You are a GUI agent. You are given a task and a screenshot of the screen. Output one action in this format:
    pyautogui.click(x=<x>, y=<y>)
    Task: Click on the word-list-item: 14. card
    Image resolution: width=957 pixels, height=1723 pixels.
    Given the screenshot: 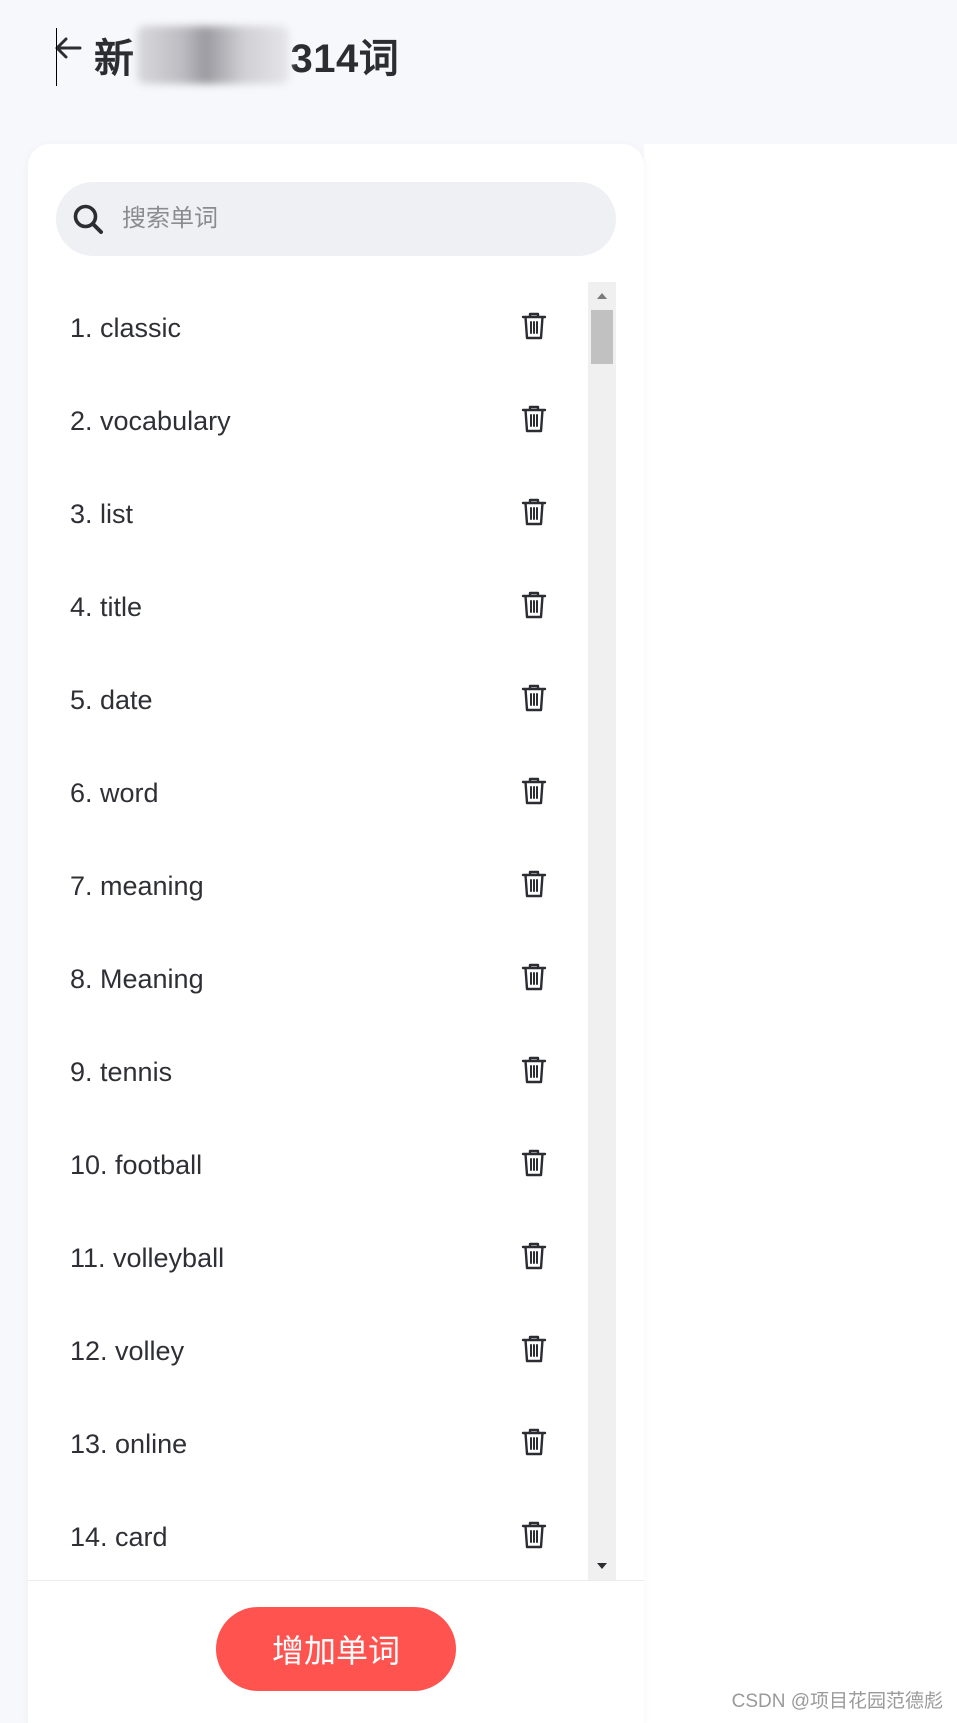 What is the action you would take?
    pyautogui.click(x=308, y=1535)
    